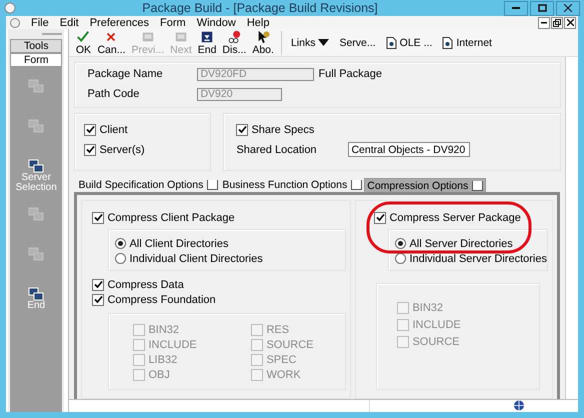 Image resolution: width=584 pixels, height=418 pixels. What do you see at coordinates (125, 74) in the screenshot?
I see `field-label: Package Name` at bounding box center [125, 74].